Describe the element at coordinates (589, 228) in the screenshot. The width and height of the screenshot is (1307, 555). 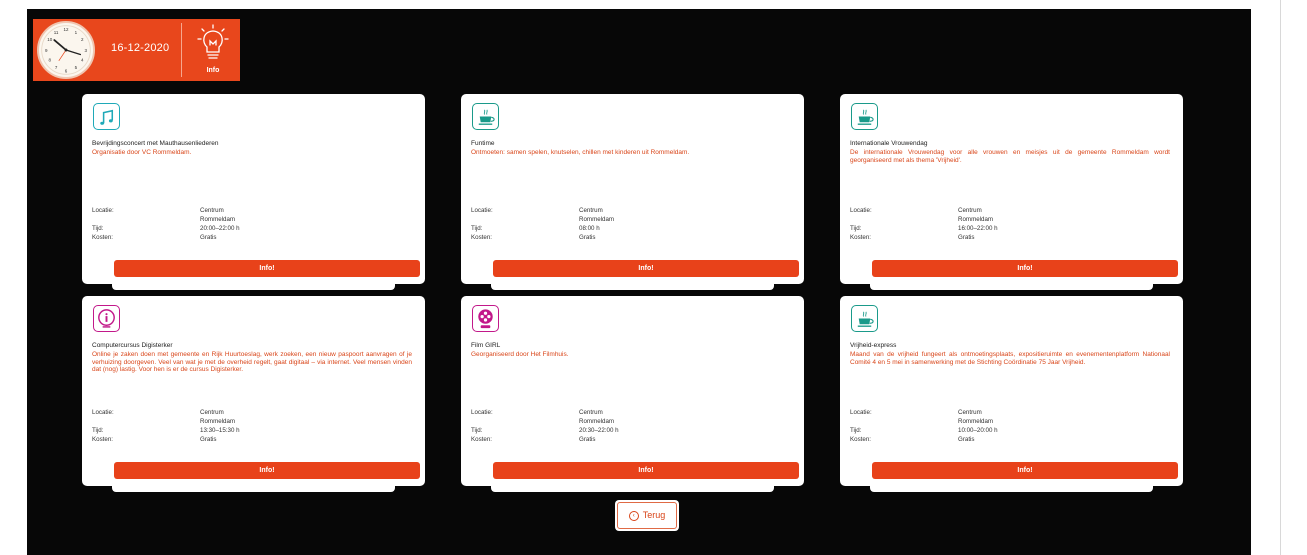
I see `time-value: 08:00 h` at that location.